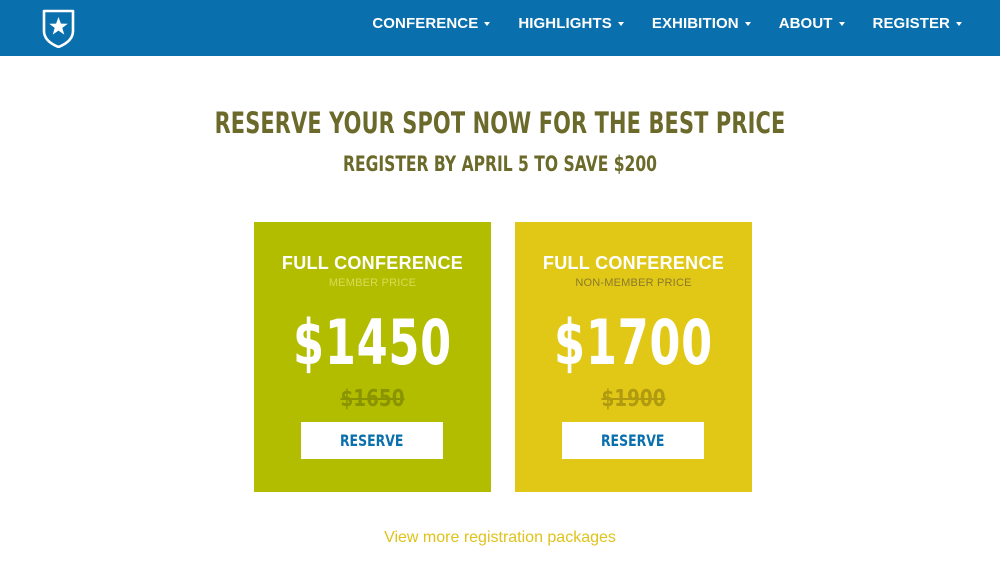 The height and width of the screenshot is (575, 1000). I want to click on card-price: $1450, so click(372, 342).